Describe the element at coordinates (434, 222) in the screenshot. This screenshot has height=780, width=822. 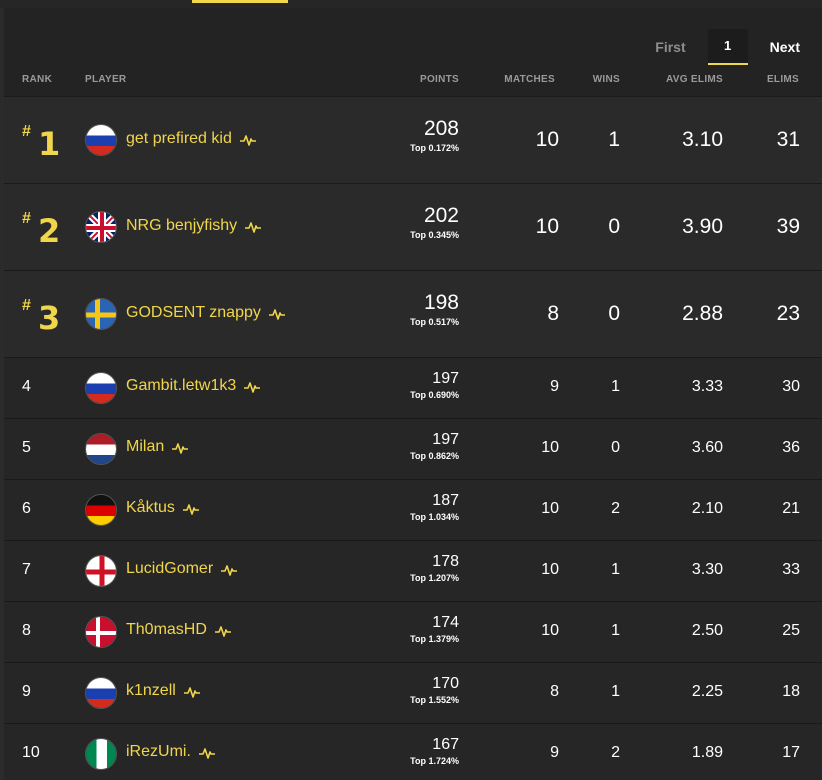
I see `points-cell: 202 Top 0.345%` at that location.